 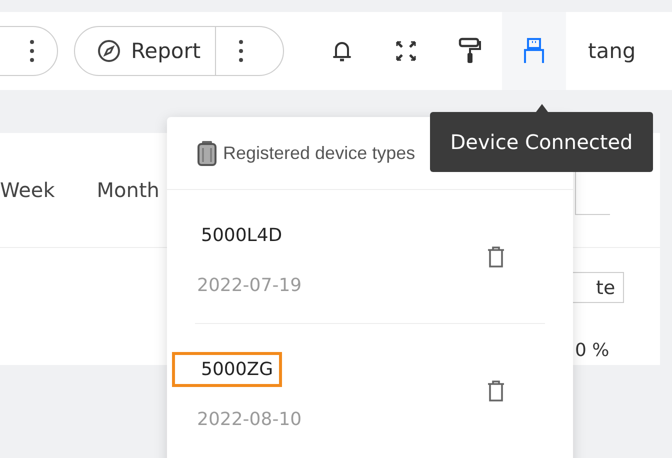 I want to click on device-date: 2022-08-10, so click(x=249, y=419).